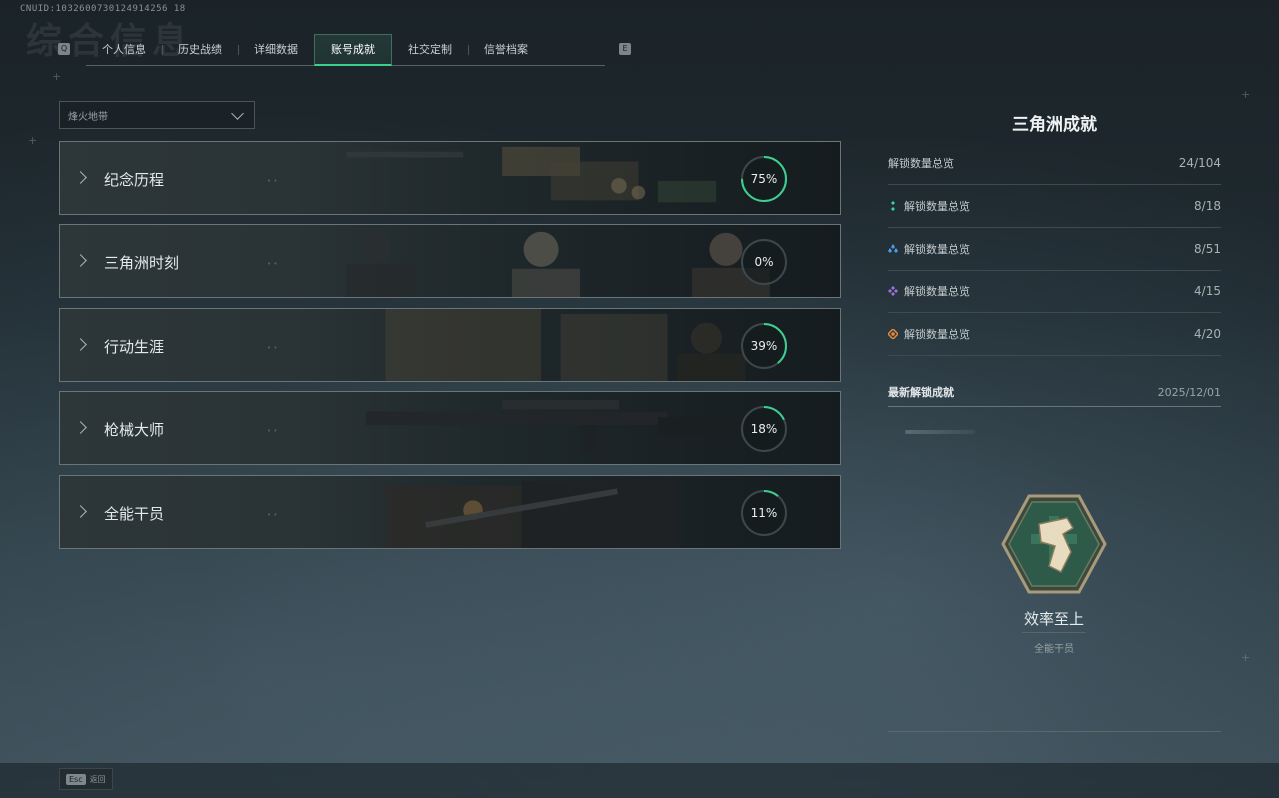 The image size is (1279, 798). What do you see at coordinates (940, 432) in the screenshot?
I see `decor-line` at bounding box center [940, 432].